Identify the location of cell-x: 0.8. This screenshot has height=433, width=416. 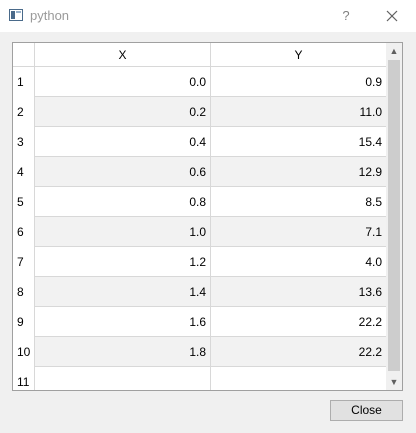
(123, 202).